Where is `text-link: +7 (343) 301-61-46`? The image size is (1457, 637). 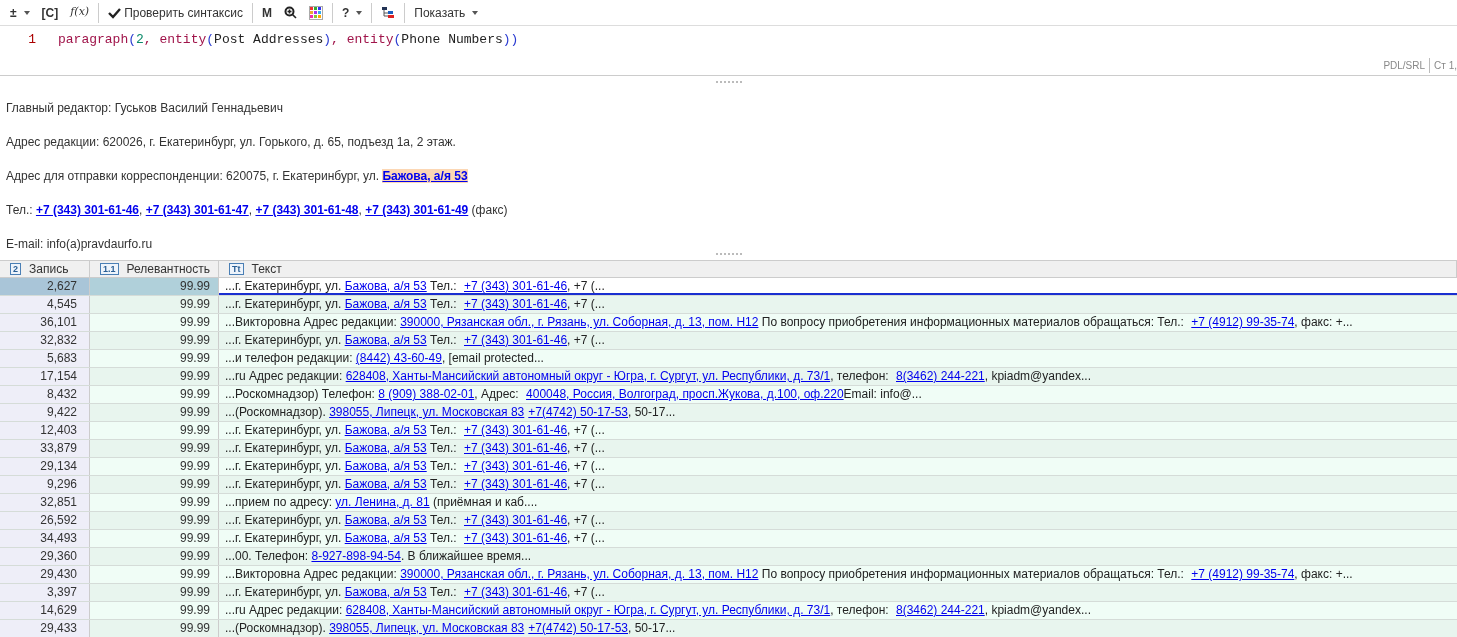
text-link: +7 (343) 301-61-46 is located at coordinates (87, 210).